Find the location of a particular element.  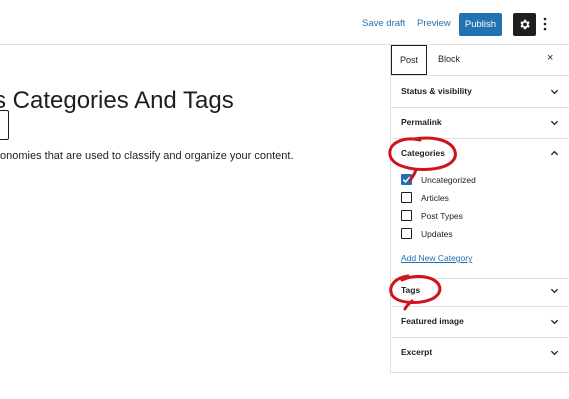

category-item-post-types: Post Types is located at coordinates (476, 216).